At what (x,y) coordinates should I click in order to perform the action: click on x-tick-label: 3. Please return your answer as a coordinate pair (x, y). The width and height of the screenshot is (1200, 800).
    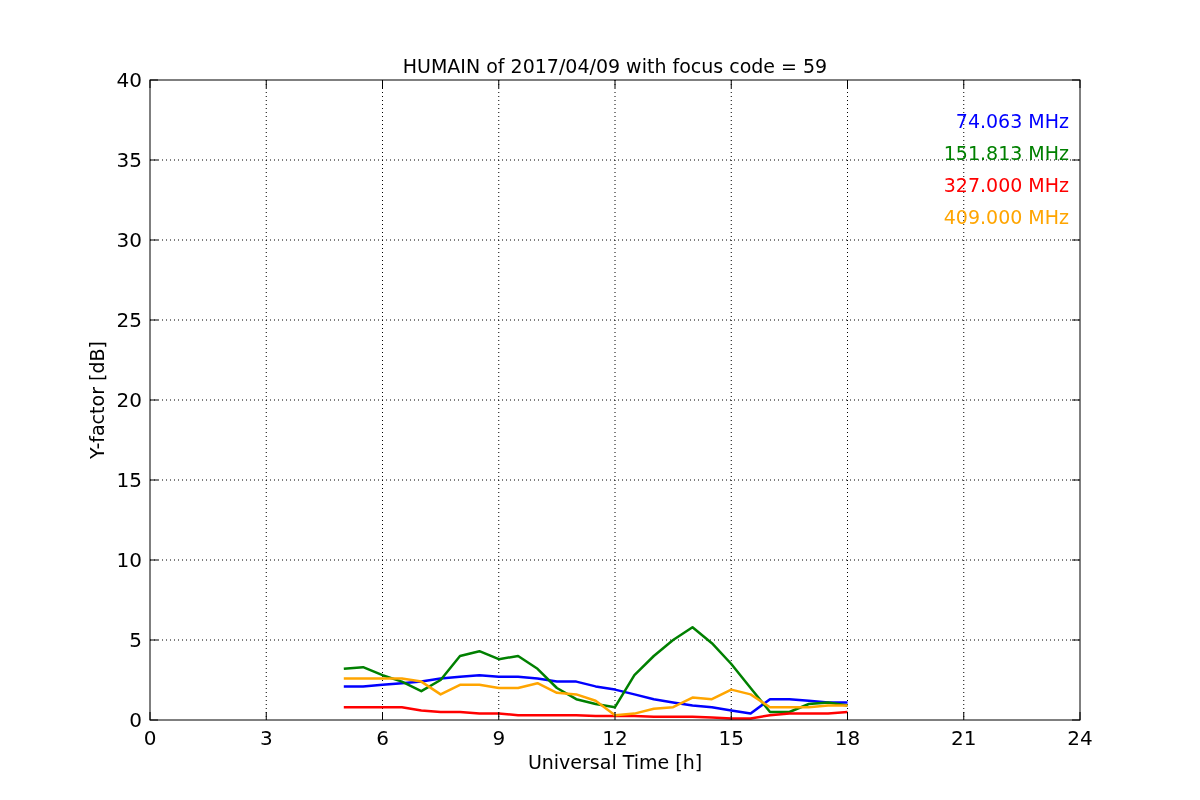
    Looking at the image, I should click on (266, 738).